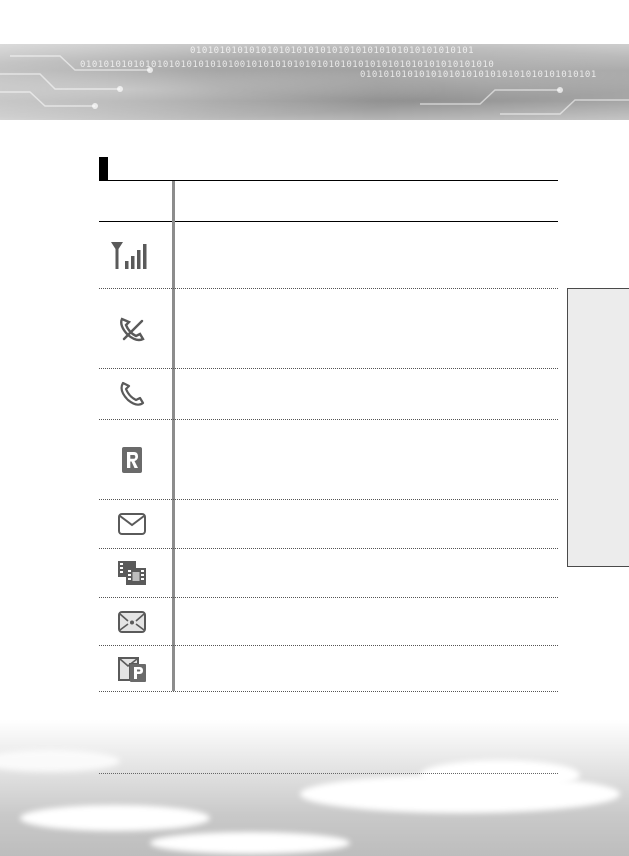 The height and width of the screenshot is (856, 629). What do you see at coordinates (598, 427) in the screenshot?
I see `chapter-side-tab` at bounding box center [598, 427].